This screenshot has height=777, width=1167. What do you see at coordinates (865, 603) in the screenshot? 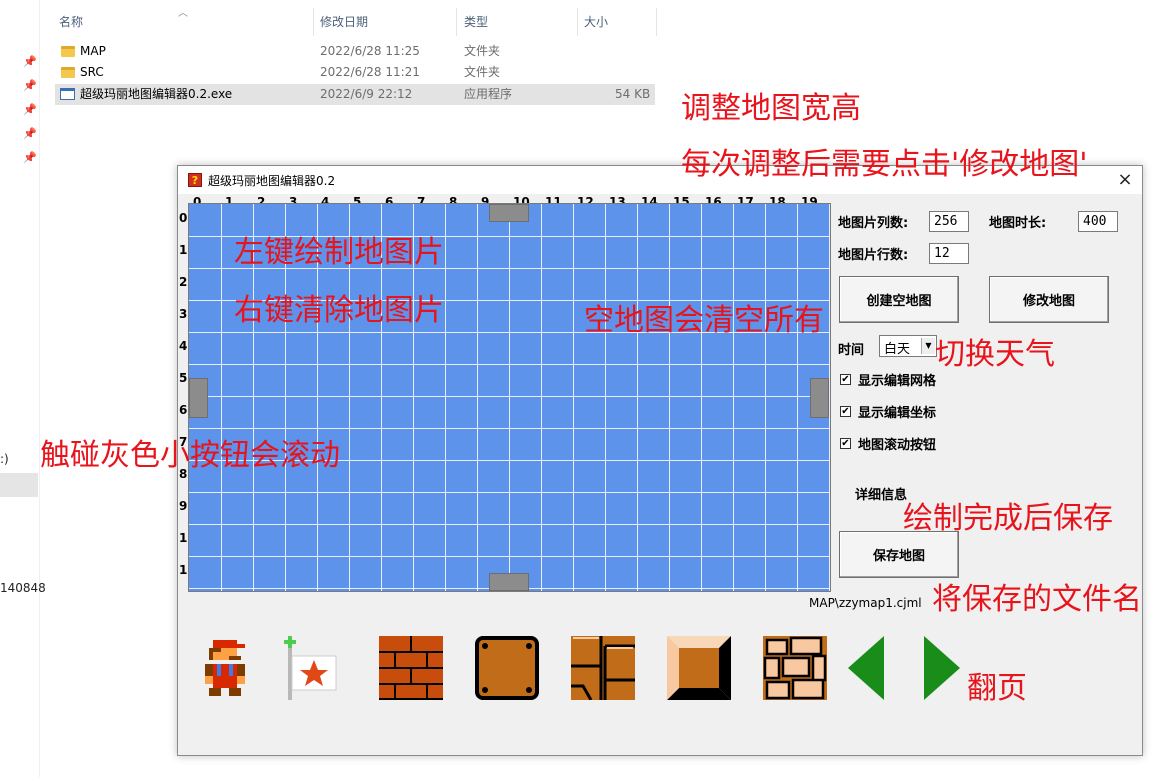
I see `save-filename: MAP\zzymap1.cjml` at bounding box center [865, 603].